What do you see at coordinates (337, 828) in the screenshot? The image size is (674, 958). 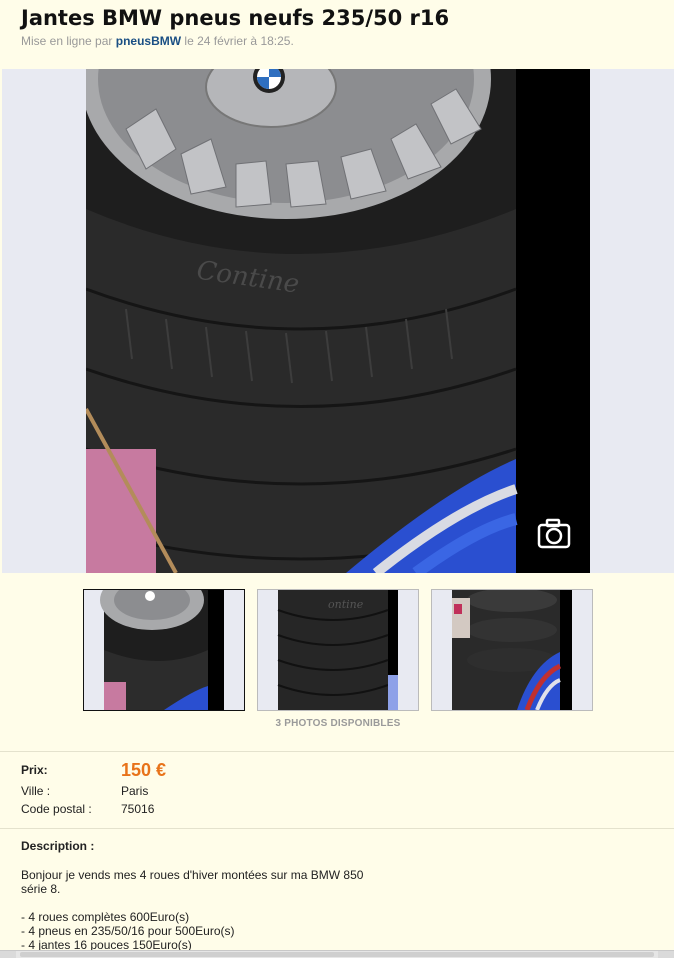 I see `divider-middle` at bounding box center [337, 828].